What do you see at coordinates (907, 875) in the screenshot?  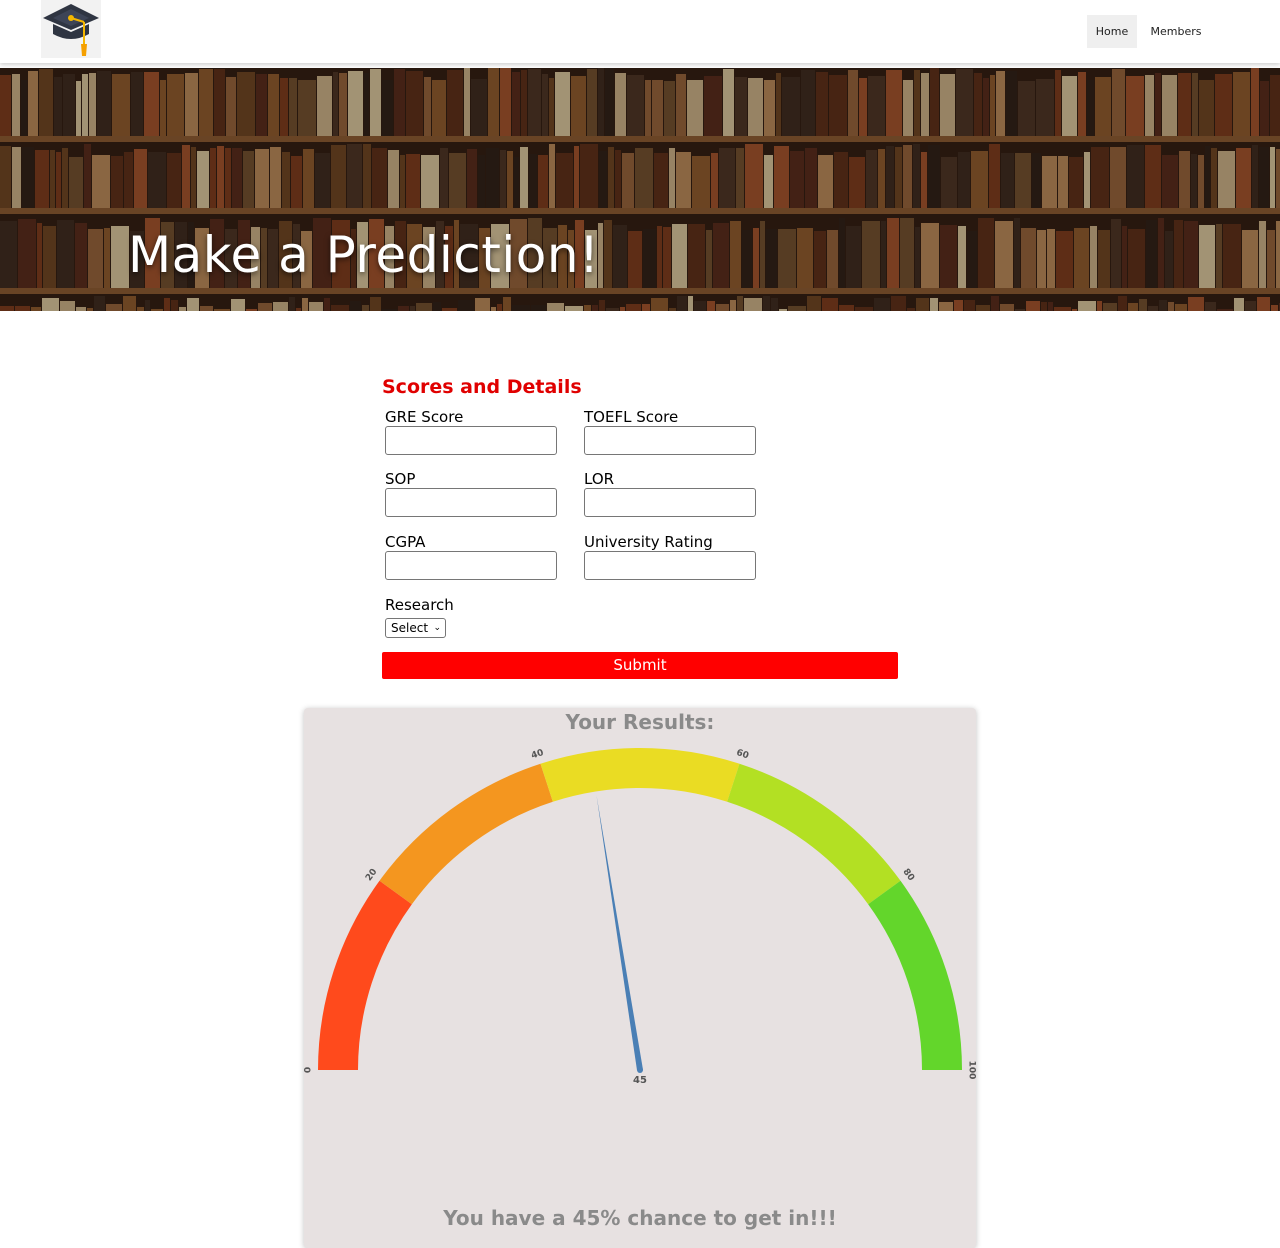 I see `gauge-tick-label: 80` at bounding box center [907, 875].